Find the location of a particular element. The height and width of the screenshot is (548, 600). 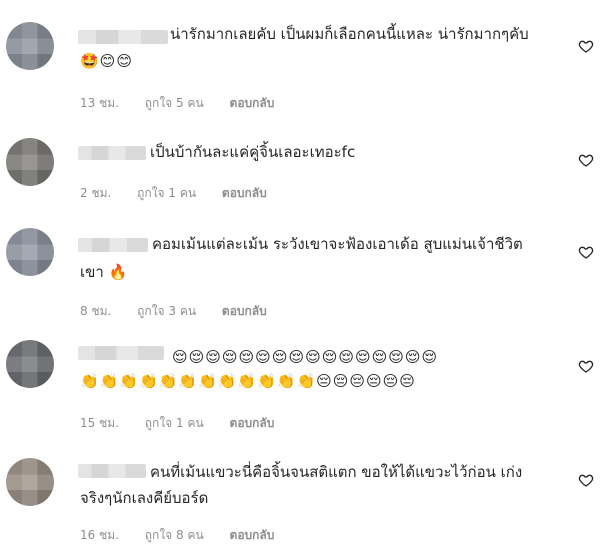

comment-time: 13 ชม. is located at coordinates (99, 103).